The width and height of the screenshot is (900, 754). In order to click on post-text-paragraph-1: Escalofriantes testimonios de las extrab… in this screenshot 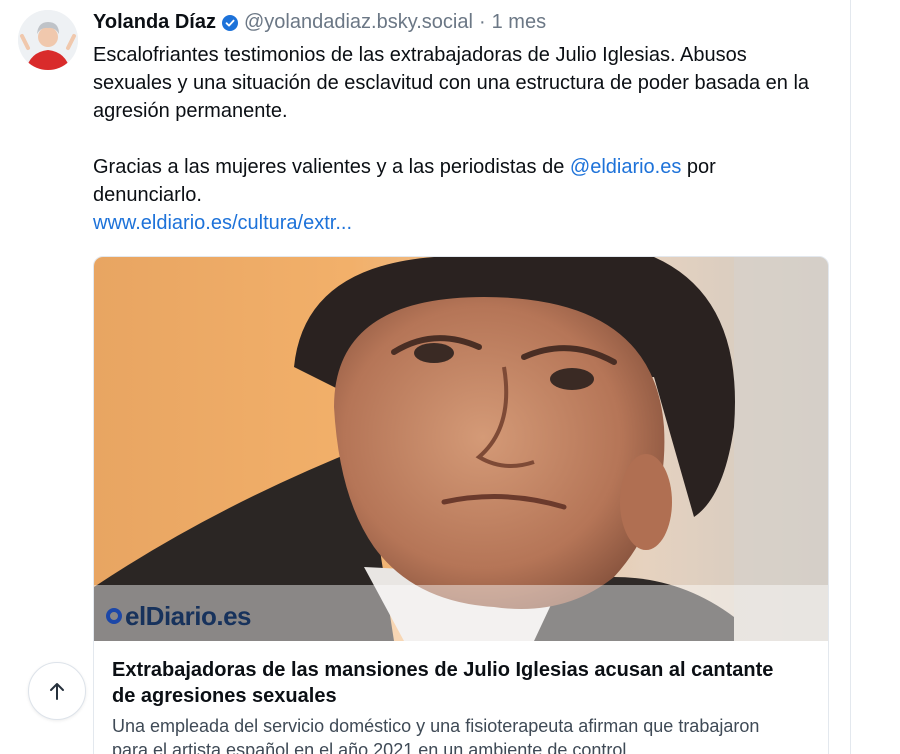, I will do `click(451, 83)`.